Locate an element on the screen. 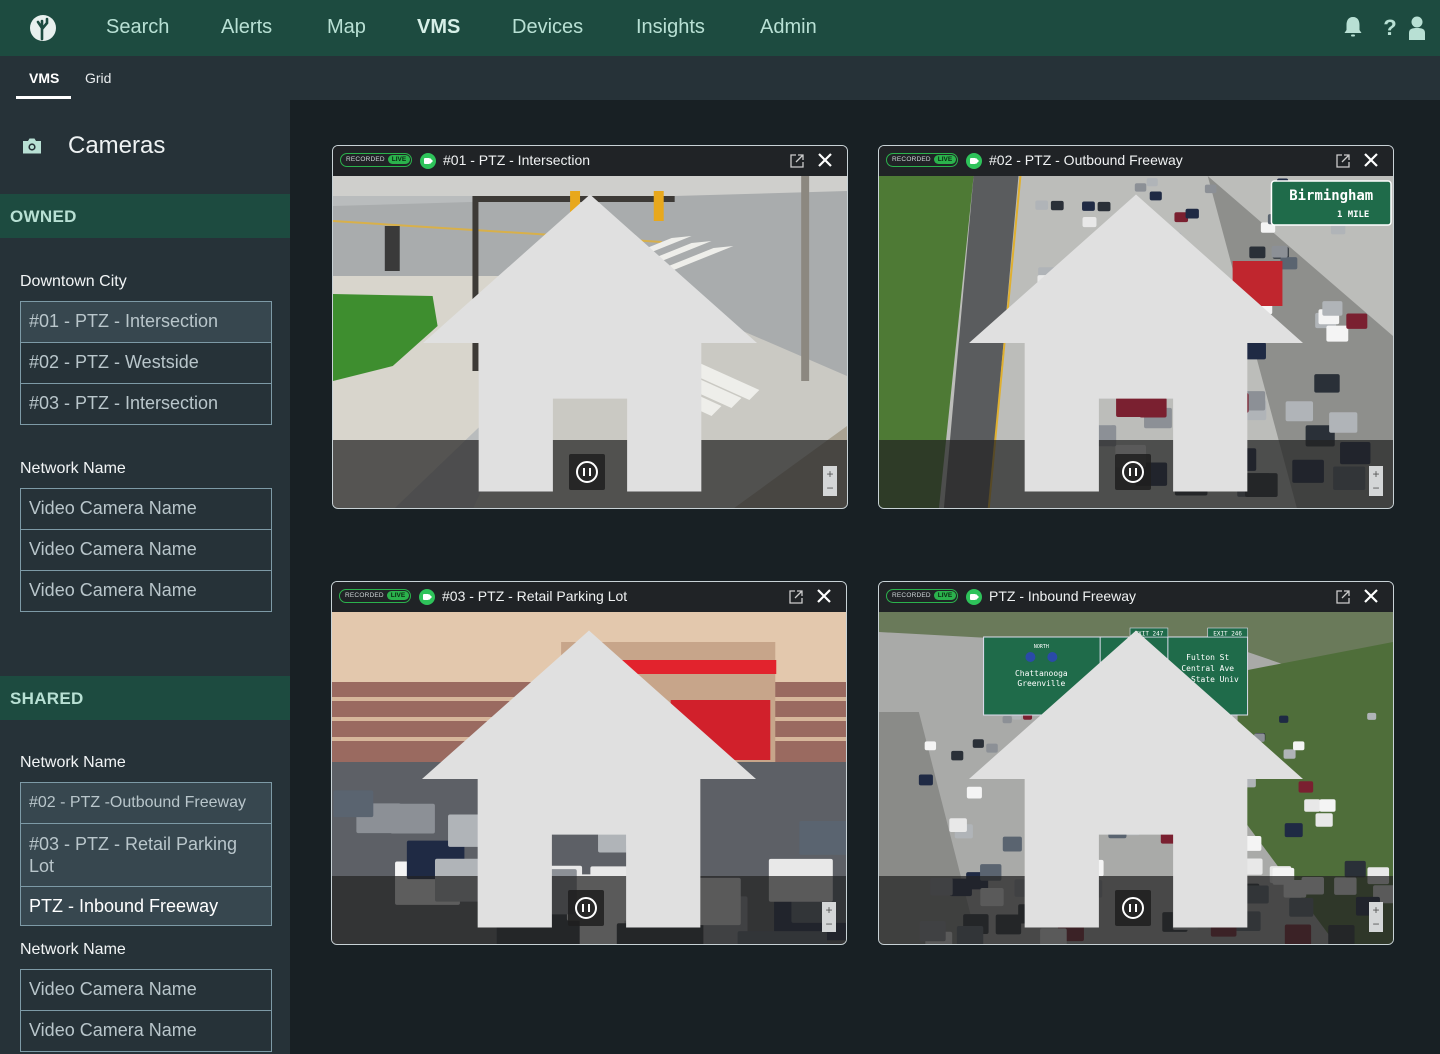 Image resolution: width=1440 pixels, height=1054 pixels. section-owned-label: OWNED is located at coordinates (43, 216).